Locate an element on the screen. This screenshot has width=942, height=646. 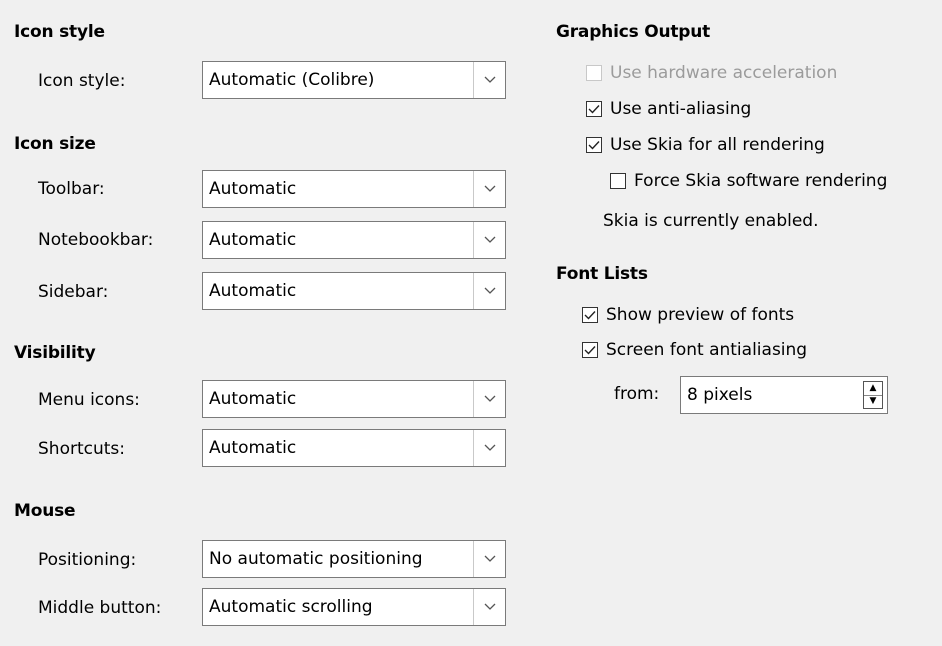
menu-icons-value: Automatic is located at coordinates (253, 399).